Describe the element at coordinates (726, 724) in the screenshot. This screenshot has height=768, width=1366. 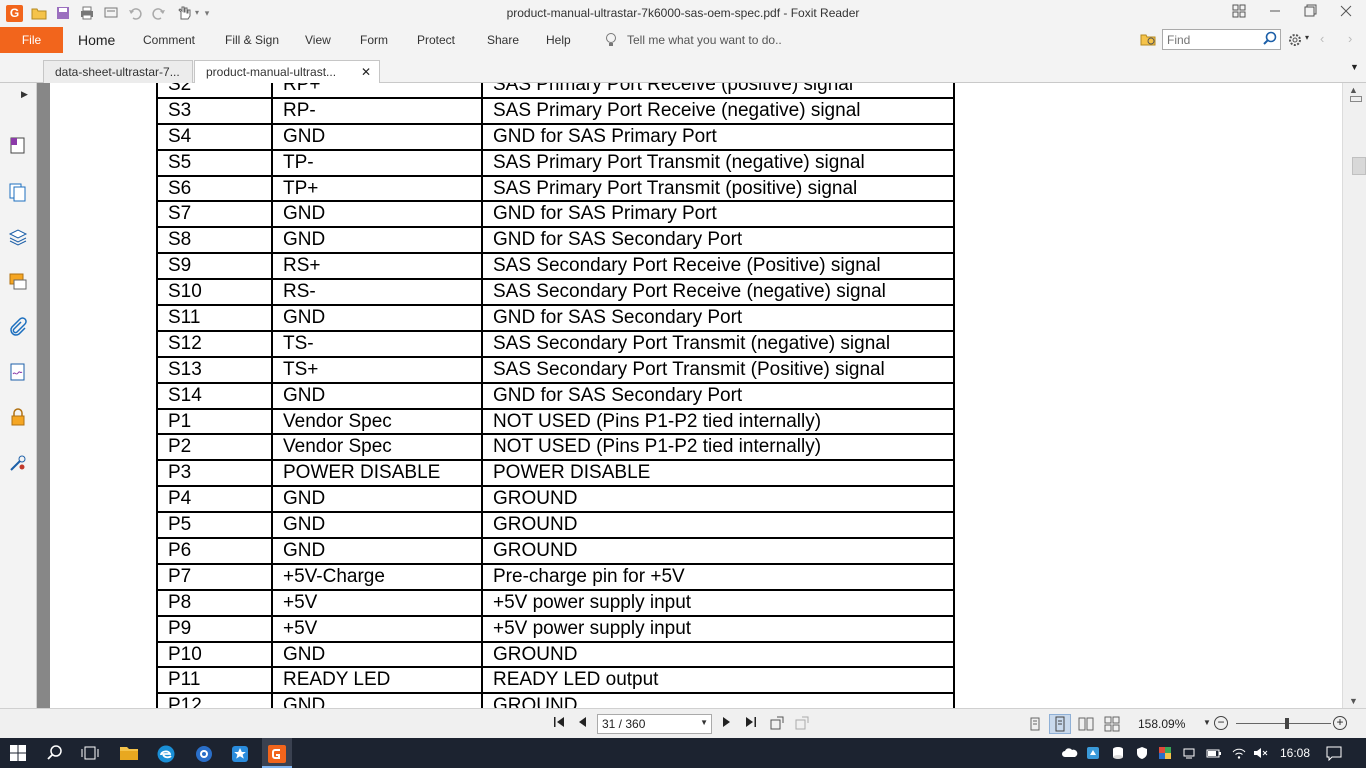
I see `next-page-icon` at that location.